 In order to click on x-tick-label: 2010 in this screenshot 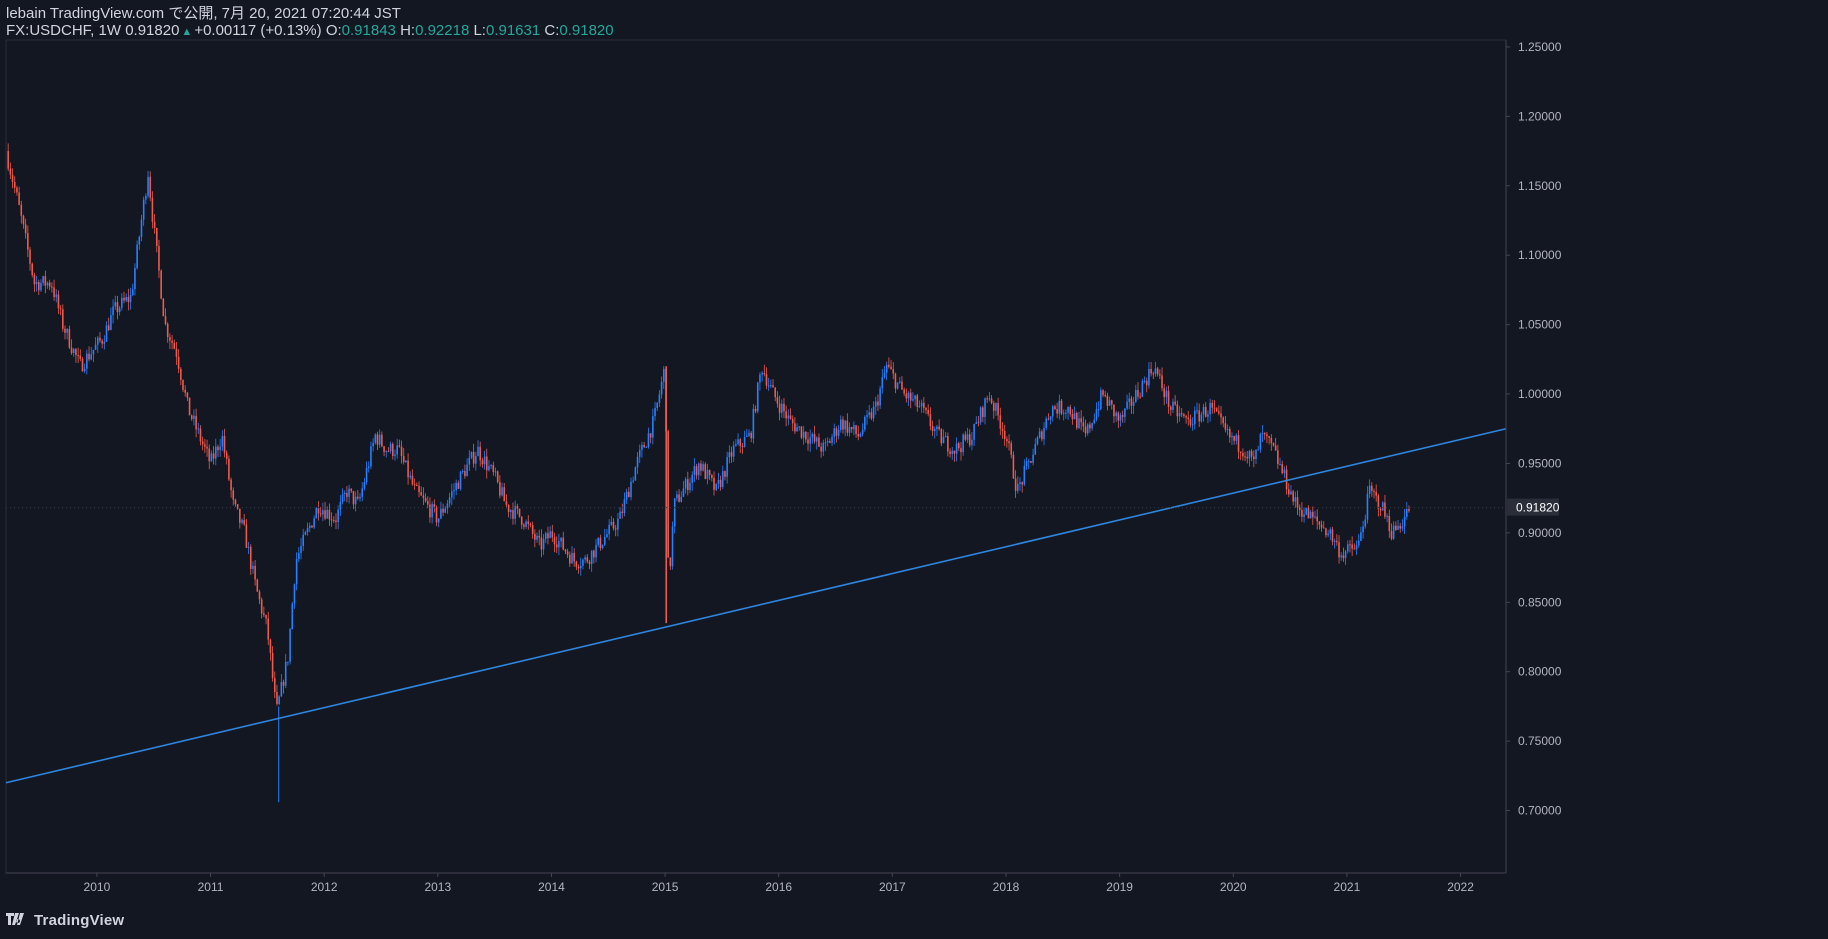, I will do `click(97, 887)`.